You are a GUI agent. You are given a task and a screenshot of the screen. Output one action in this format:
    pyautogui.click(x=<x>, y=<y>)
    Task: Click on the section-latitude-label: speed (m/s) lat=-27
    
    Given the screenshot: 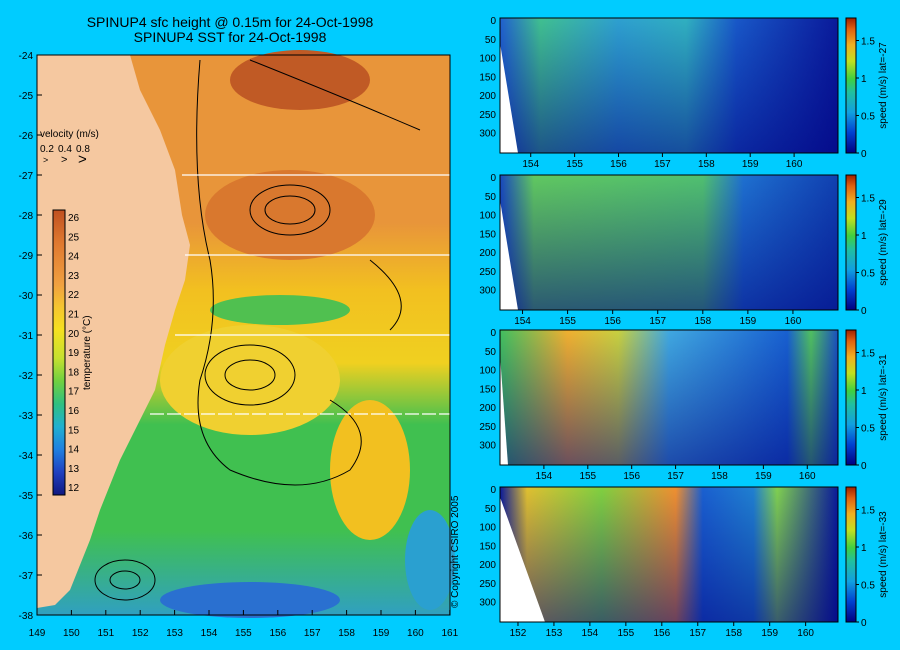 What is the action you would take?
    pyautogui.click(x=883, y=85)
    